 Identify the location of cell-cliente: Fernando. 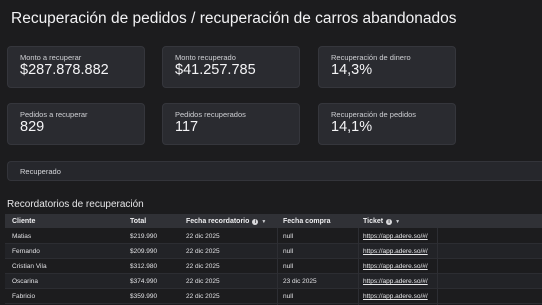
(26, 251).